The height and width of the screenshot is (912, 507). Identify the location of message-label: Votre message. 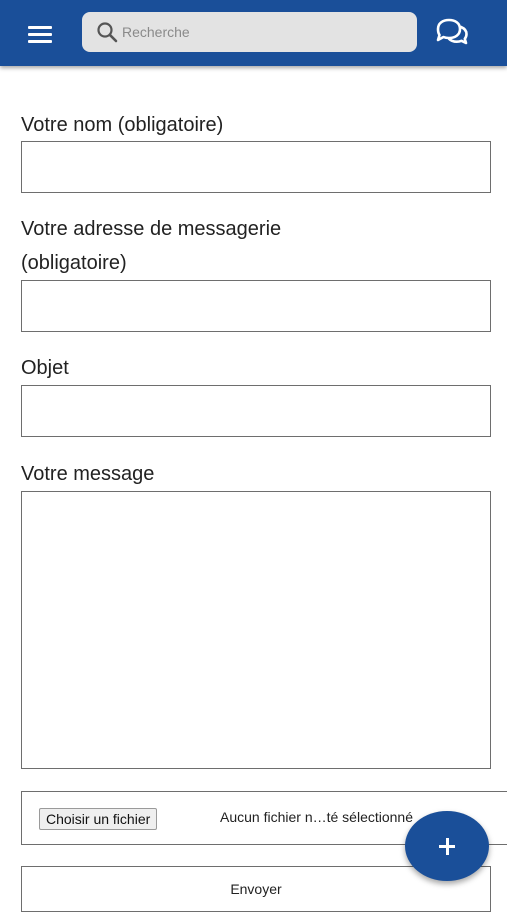
(88, 474).